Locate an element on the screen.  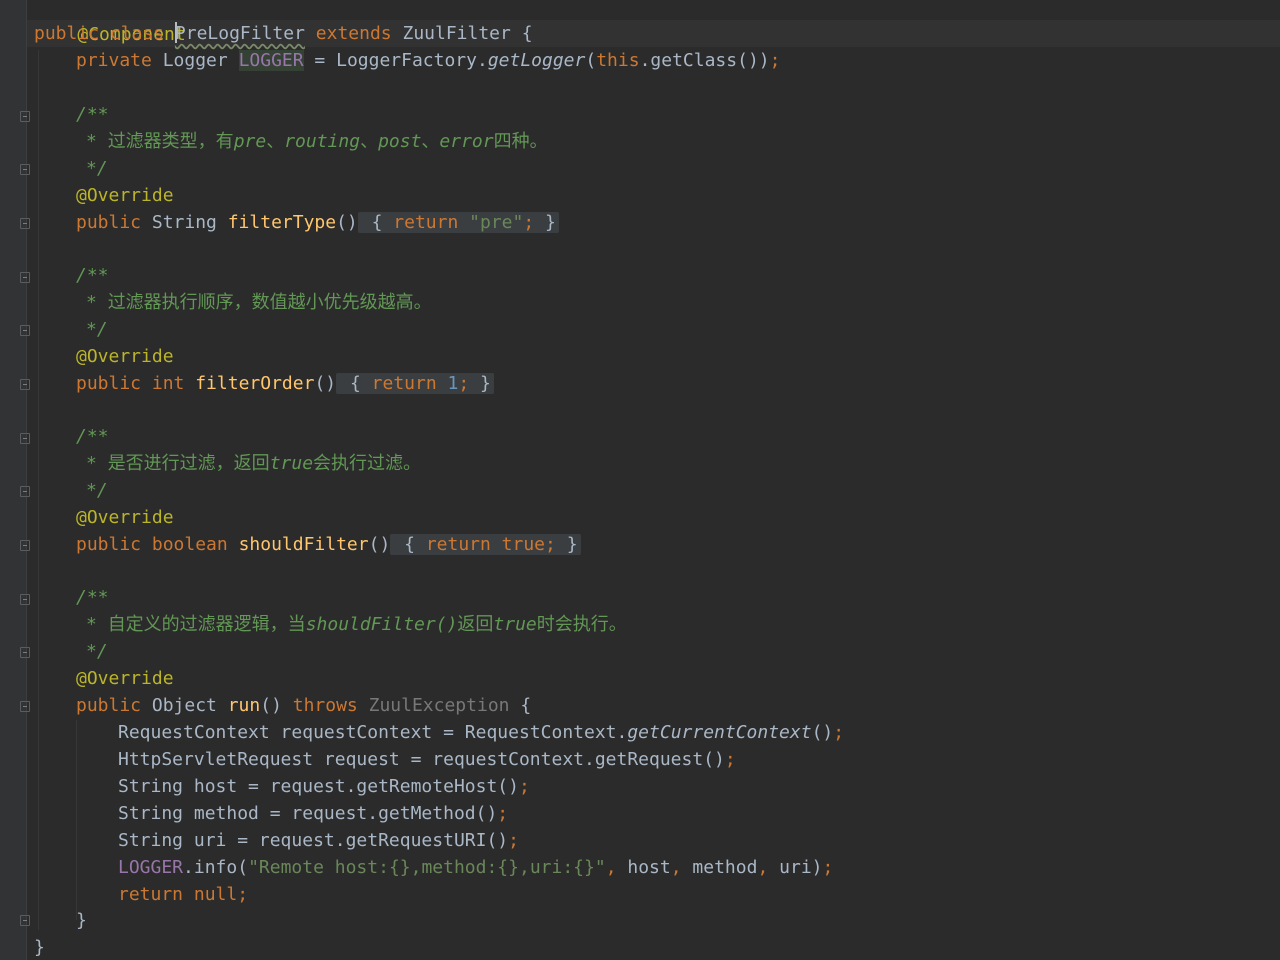
code-text: { is located at coordinates (409, 544).